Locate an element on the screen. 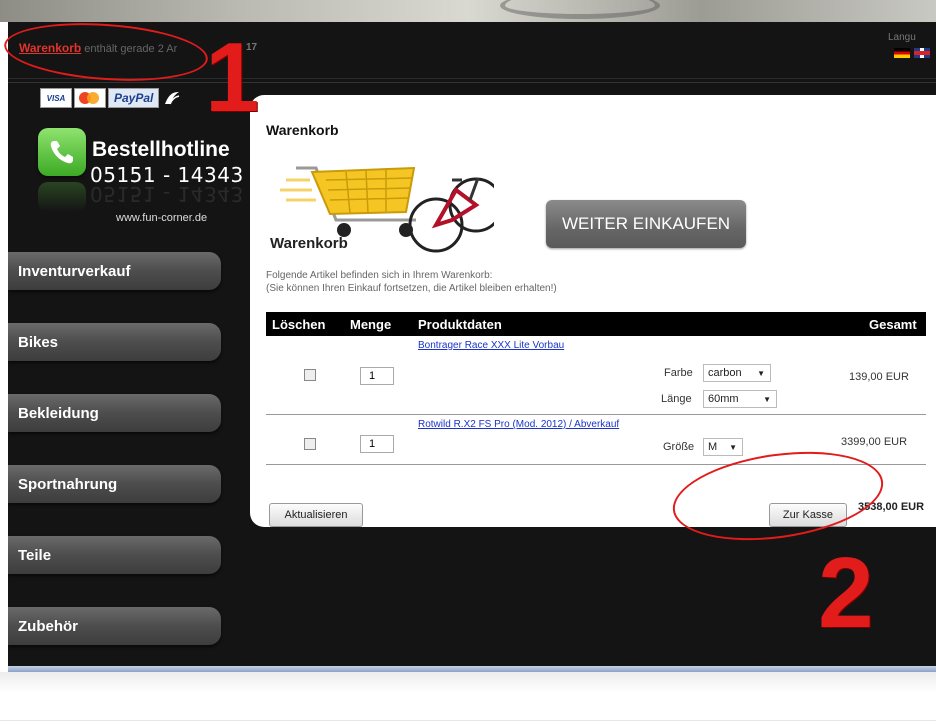 This screenshot has height=724, width=936. item-price: 3399,00 EUR is located at coordinates (874, 442).